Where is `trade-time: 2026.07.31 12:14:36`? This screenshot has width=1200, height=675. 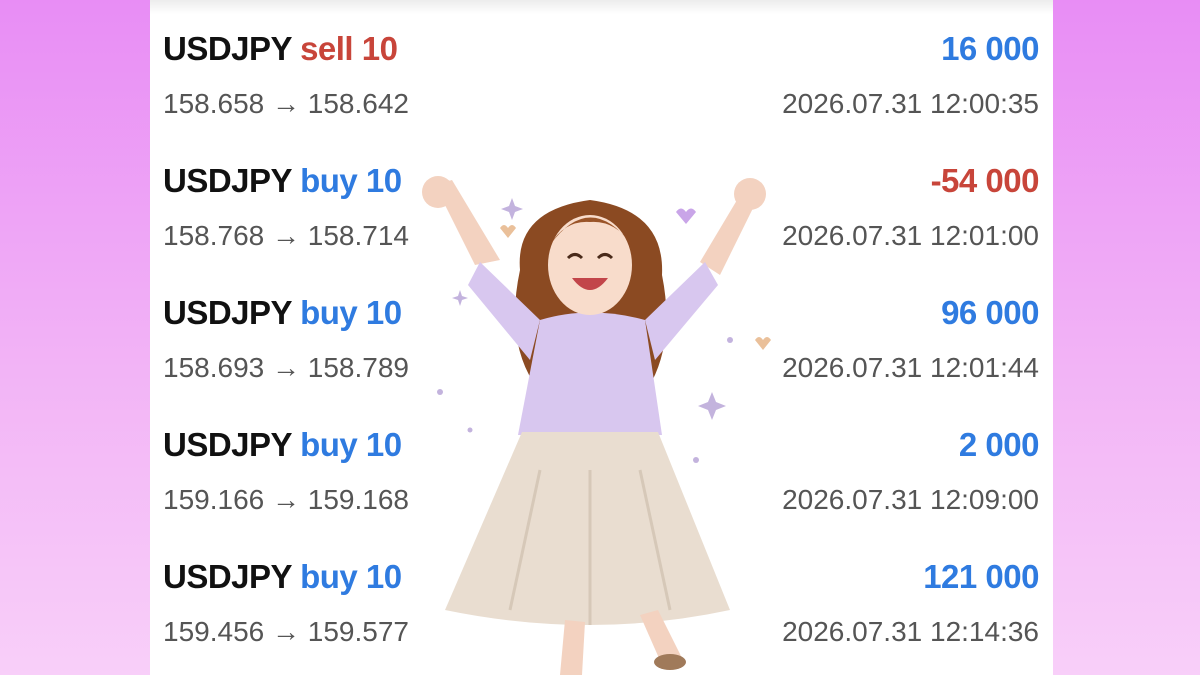 trade-time: 2026.07.31 12:14:36 is located at coordinates (910, 631).